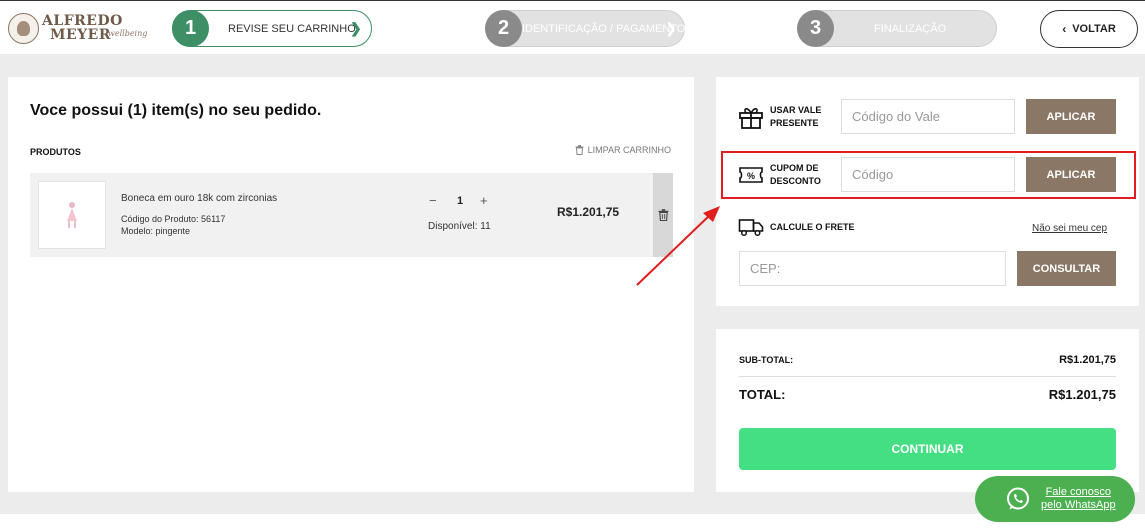 This screenshot has width=1145, height=528. Describe the element at coordinates (928, 116) in the screenshot. I see `gift-code-input` at that location.